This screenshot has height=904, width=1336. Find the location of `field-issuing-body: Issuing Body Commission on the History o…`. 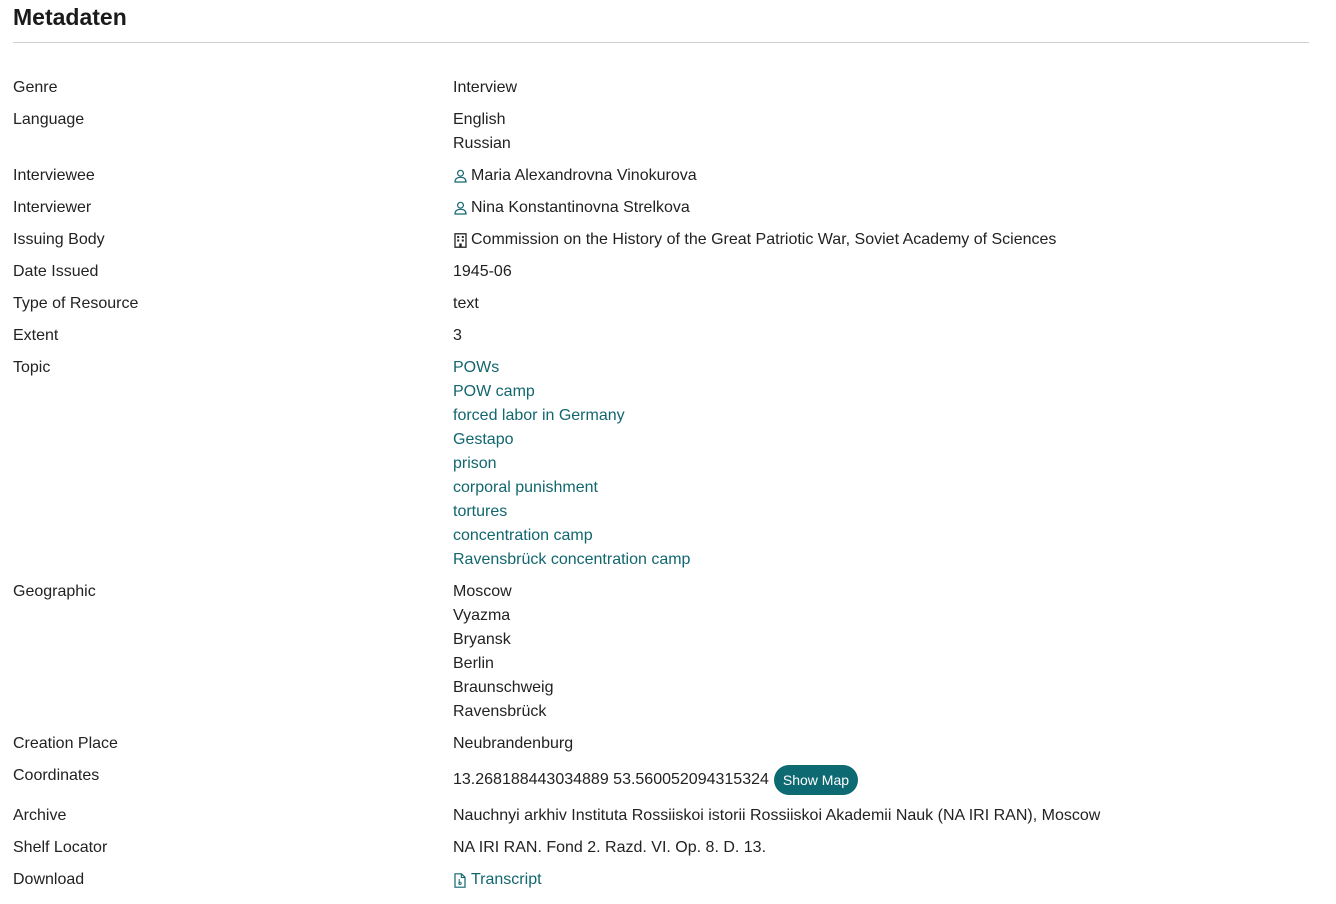

field-issuing-body: Issuing Body Commission on the History o… is located at coordinates (661, 240).